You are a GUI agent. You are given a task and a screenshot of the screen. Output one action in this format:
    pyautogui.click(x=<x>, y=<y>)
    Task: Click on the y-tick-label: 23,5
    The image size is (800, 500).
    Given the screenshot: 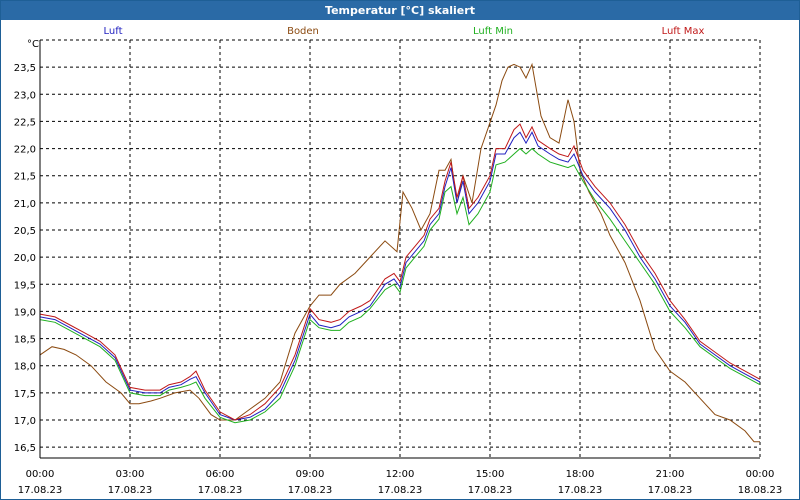 What is the action you would take?
    pyautogui.click(x=25, y=68)
    